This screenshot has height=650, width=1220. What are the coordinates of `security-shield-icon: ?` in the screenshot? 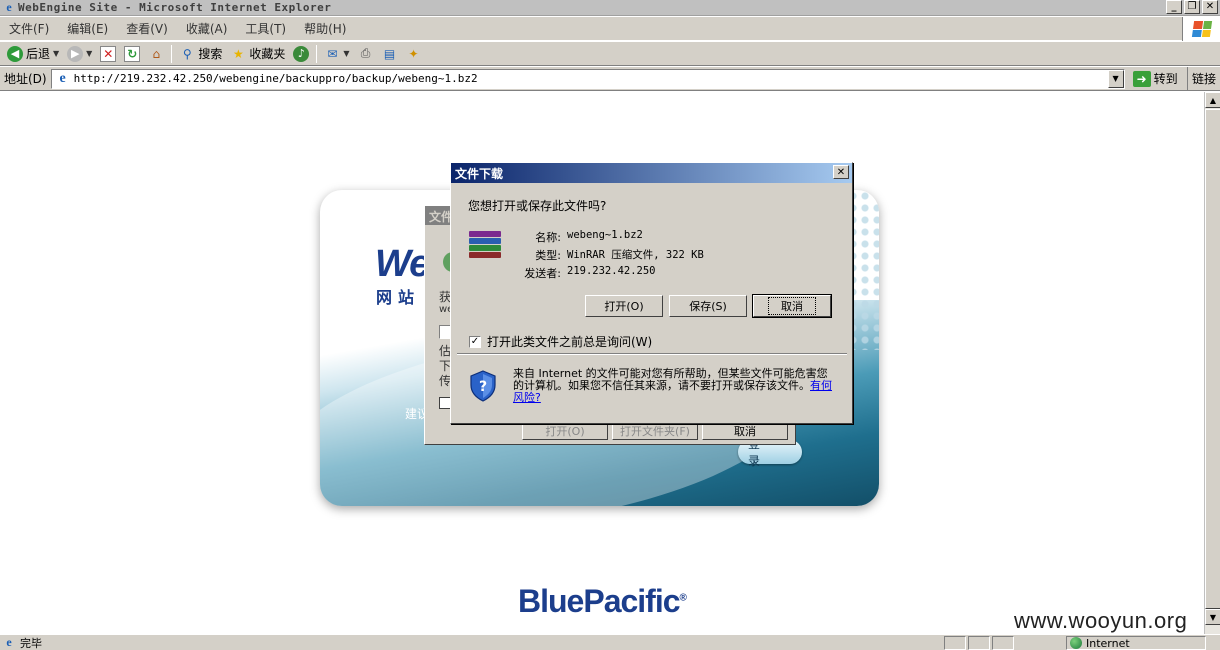 It's located at (483, 386).